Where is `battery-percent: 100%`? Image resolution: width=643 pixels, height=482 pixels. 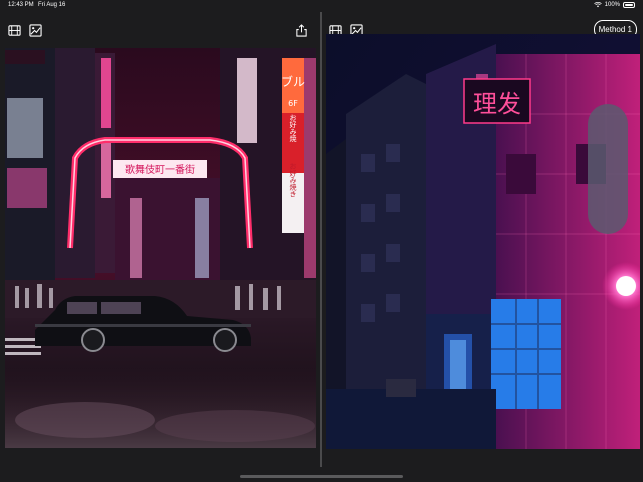 battery-percent: 100% is located at coordinates (612, 5).